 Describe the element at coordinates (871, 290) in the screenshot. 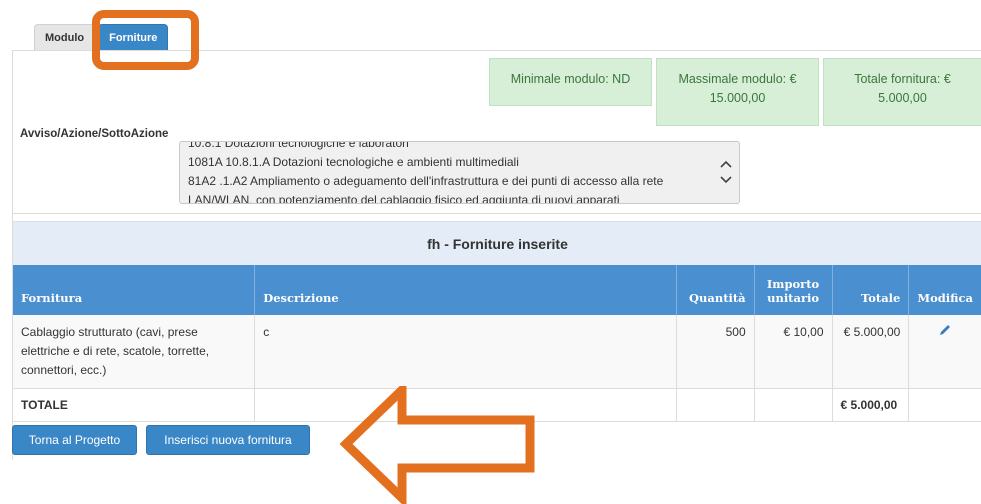

I see `col-totale: Totale` at that location.